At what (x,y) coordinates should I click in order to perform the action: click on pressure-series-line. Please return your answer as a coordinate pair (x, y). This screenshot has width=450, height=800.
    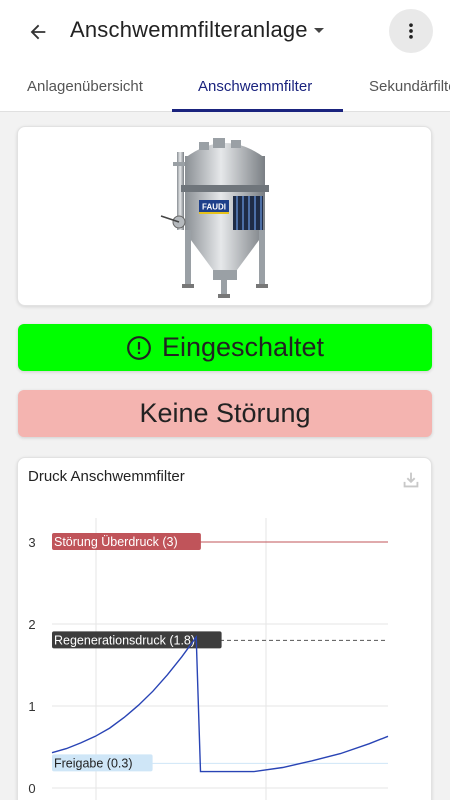
    Looking at the image, I should click on (220, 704).